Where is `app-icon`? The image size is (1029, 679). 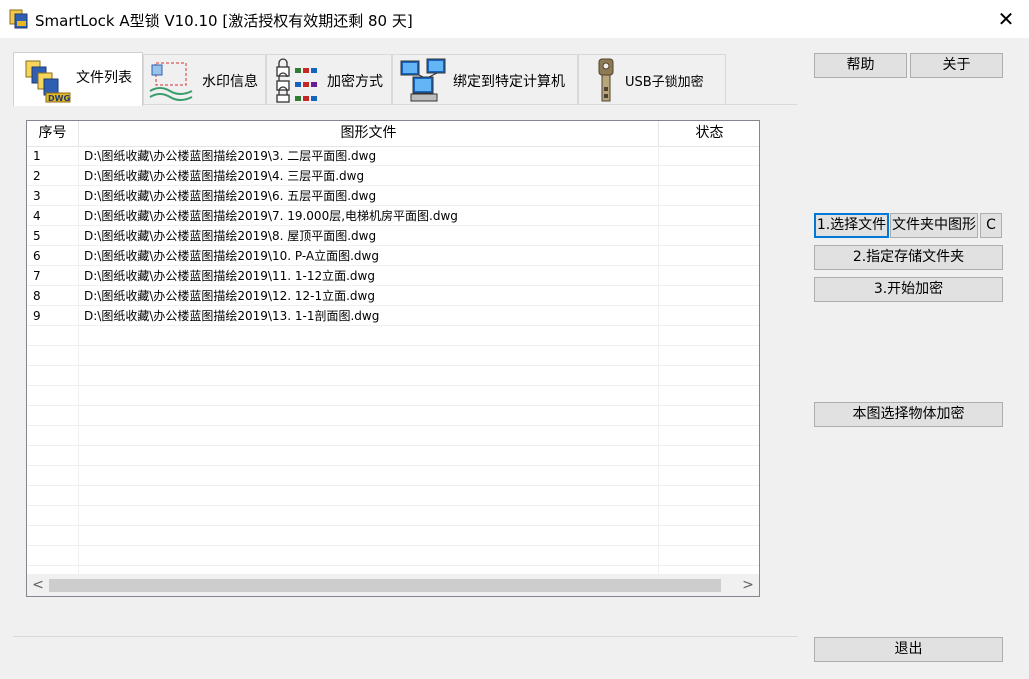
app-icon is located at coordinates (18, 19).